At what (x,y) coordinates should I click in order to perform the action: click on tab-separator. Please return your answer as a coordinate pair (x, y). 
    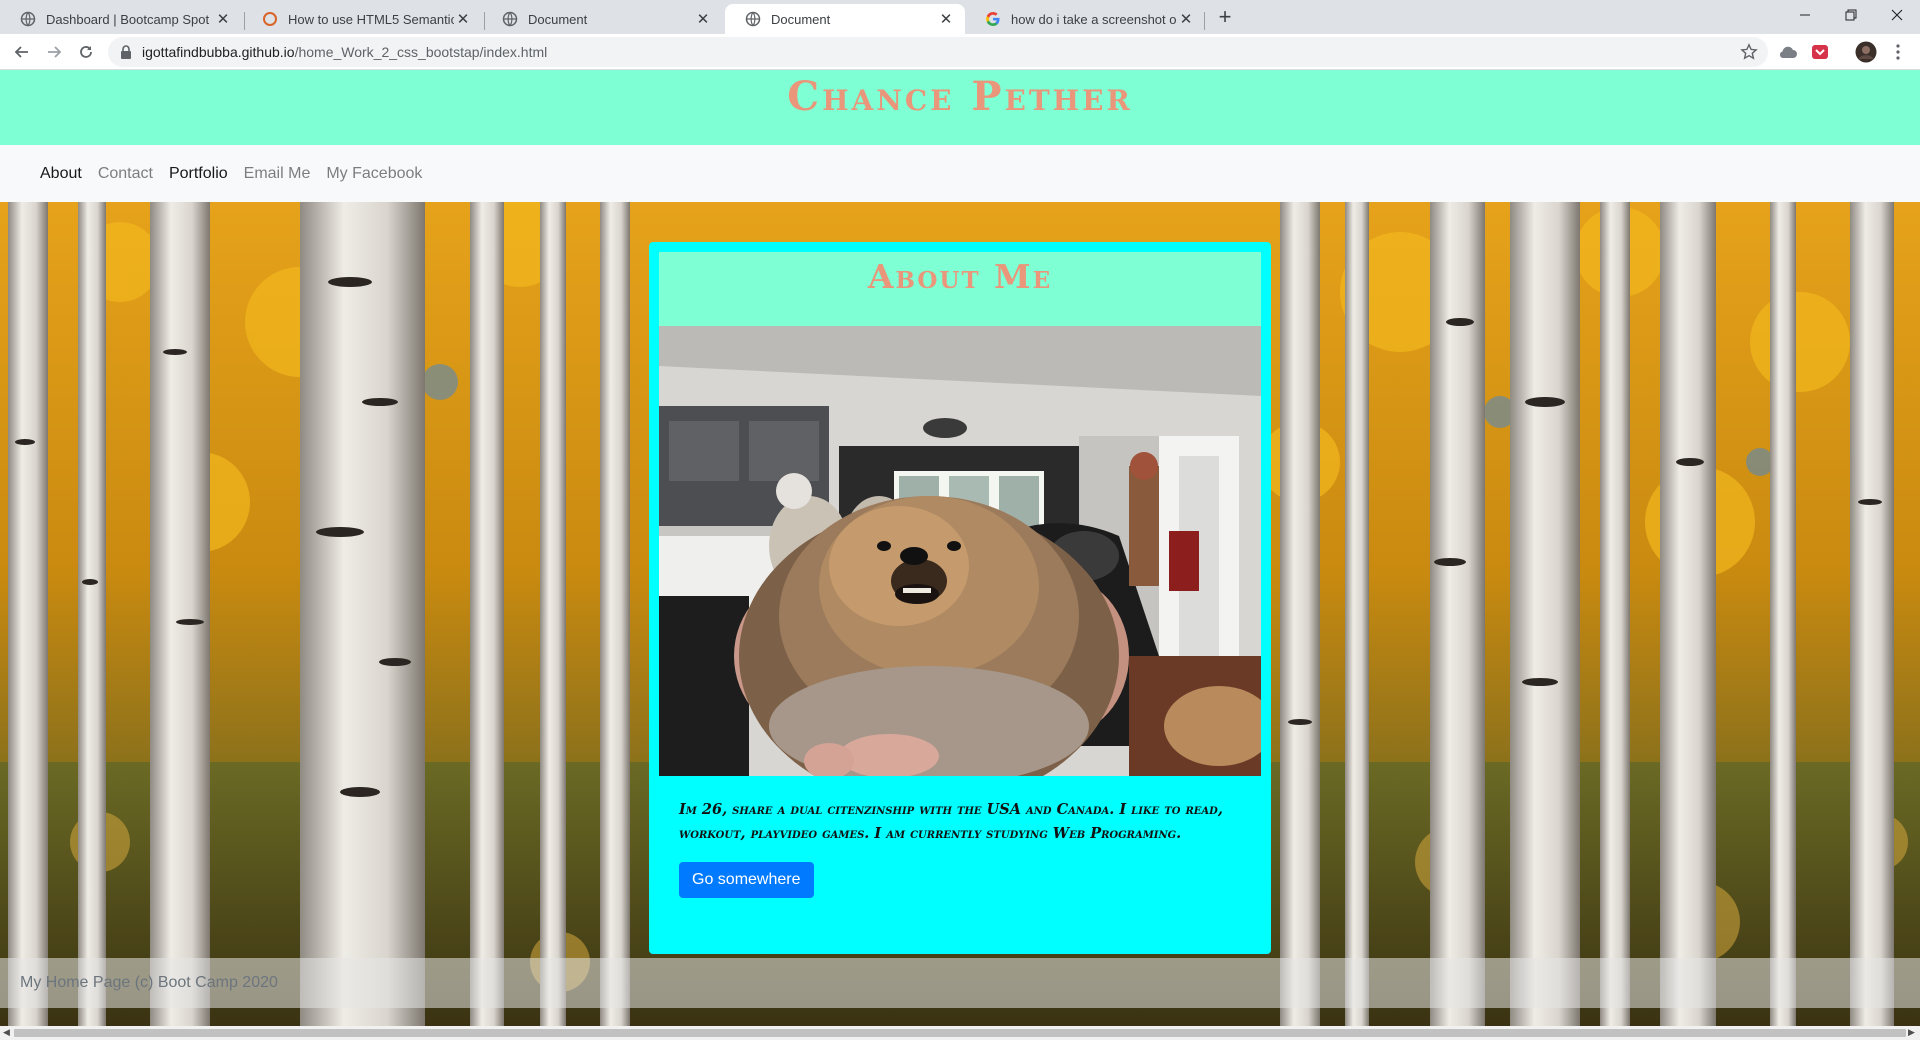
    Looking at the image, I should click on (1204, 21).